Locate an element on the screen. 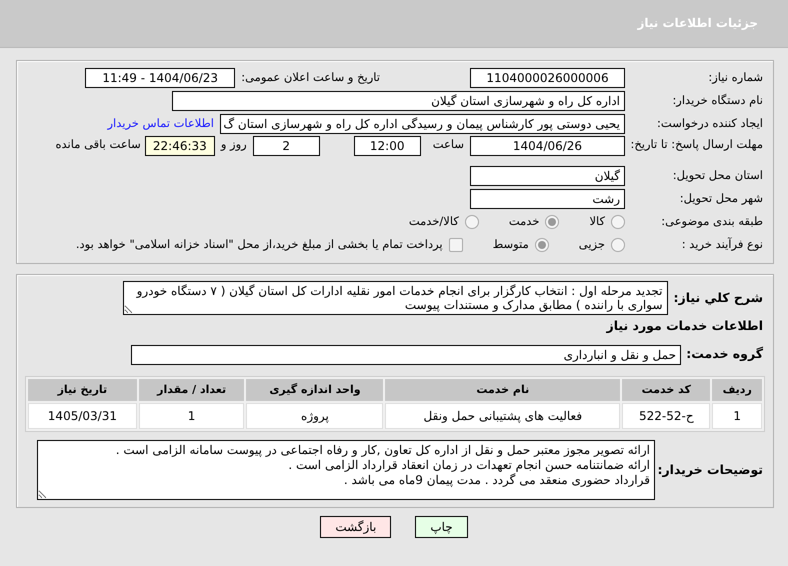 This screenshot has height=566, width=788. field-label: شرح کلي نياز: is located at coordinates (719, 297).